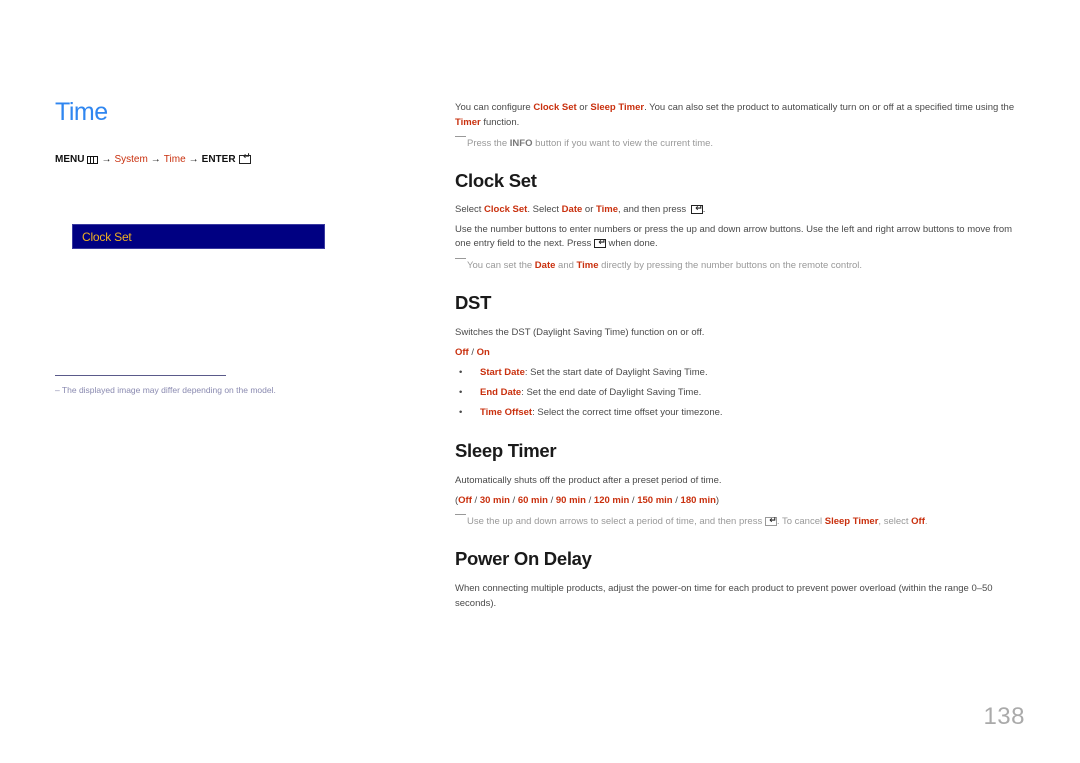  I want to click on term-end-date: End Date, so click(501, 392).